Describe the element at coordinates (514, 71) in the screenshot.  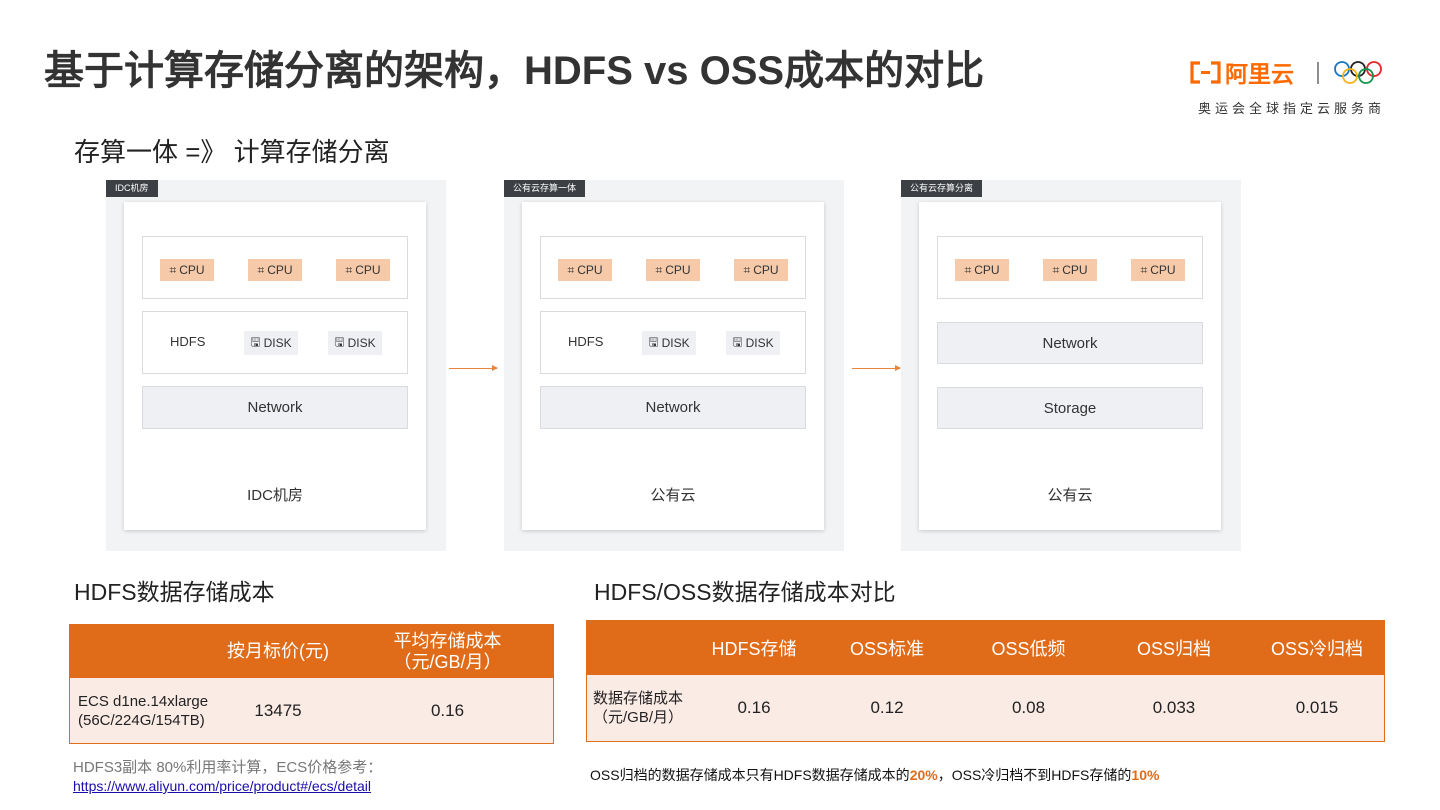
I see `page-title: 基于计算存储分离的架构，HDFS vs OSS成本的对比` at that location.